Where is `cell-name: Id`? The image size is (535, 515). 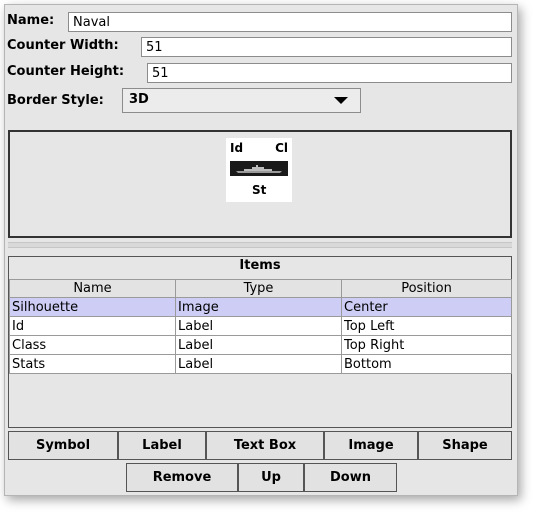
cell-name: Id is located at coordinates (92, 326).